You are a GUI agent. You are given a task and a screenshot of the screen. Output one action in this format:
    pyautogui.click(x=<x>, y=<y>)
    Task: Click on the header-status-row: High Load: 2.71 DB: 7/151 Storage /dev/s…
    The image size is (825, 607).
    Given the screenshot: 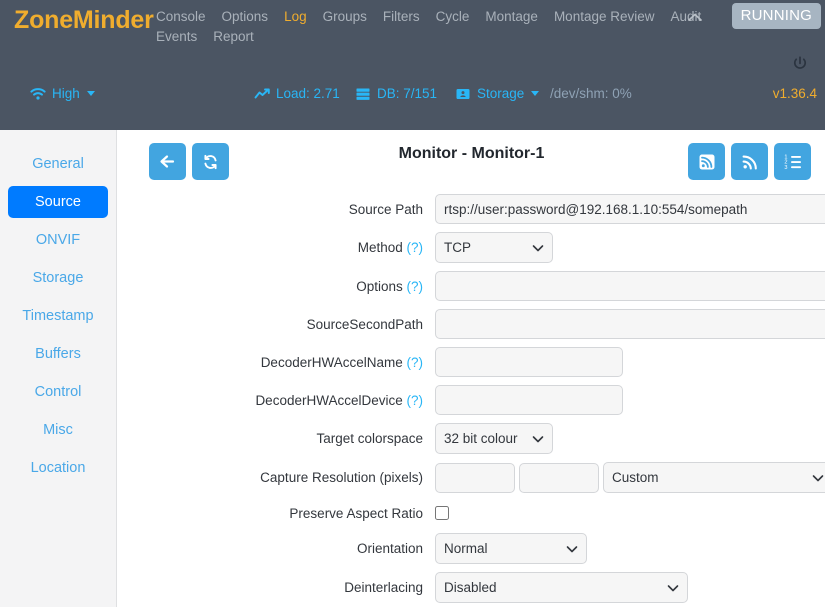 What is the action you would take?
    pyautogui.click(x=412, y=108)
    